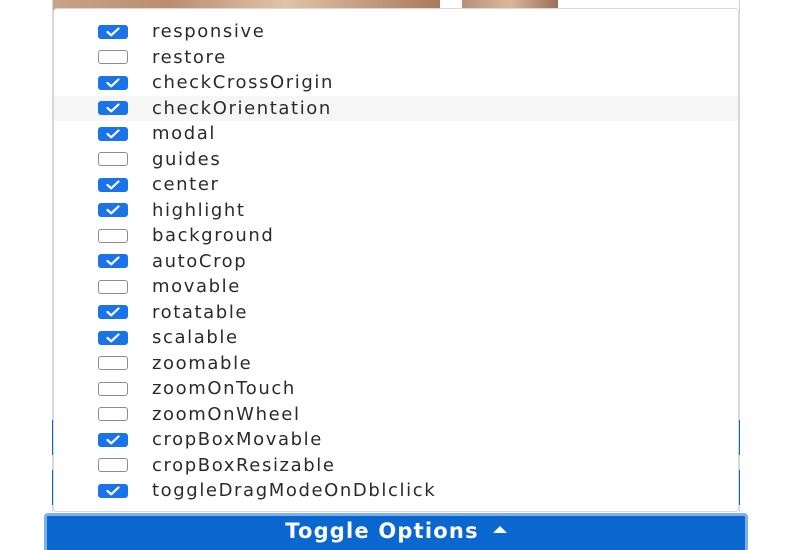 The height and width of the screenshot is (550, 795). What do you see at coordinates (396, 211) in the screenshot?
I see `option-item: highlight` at bounding box center [396, 211].